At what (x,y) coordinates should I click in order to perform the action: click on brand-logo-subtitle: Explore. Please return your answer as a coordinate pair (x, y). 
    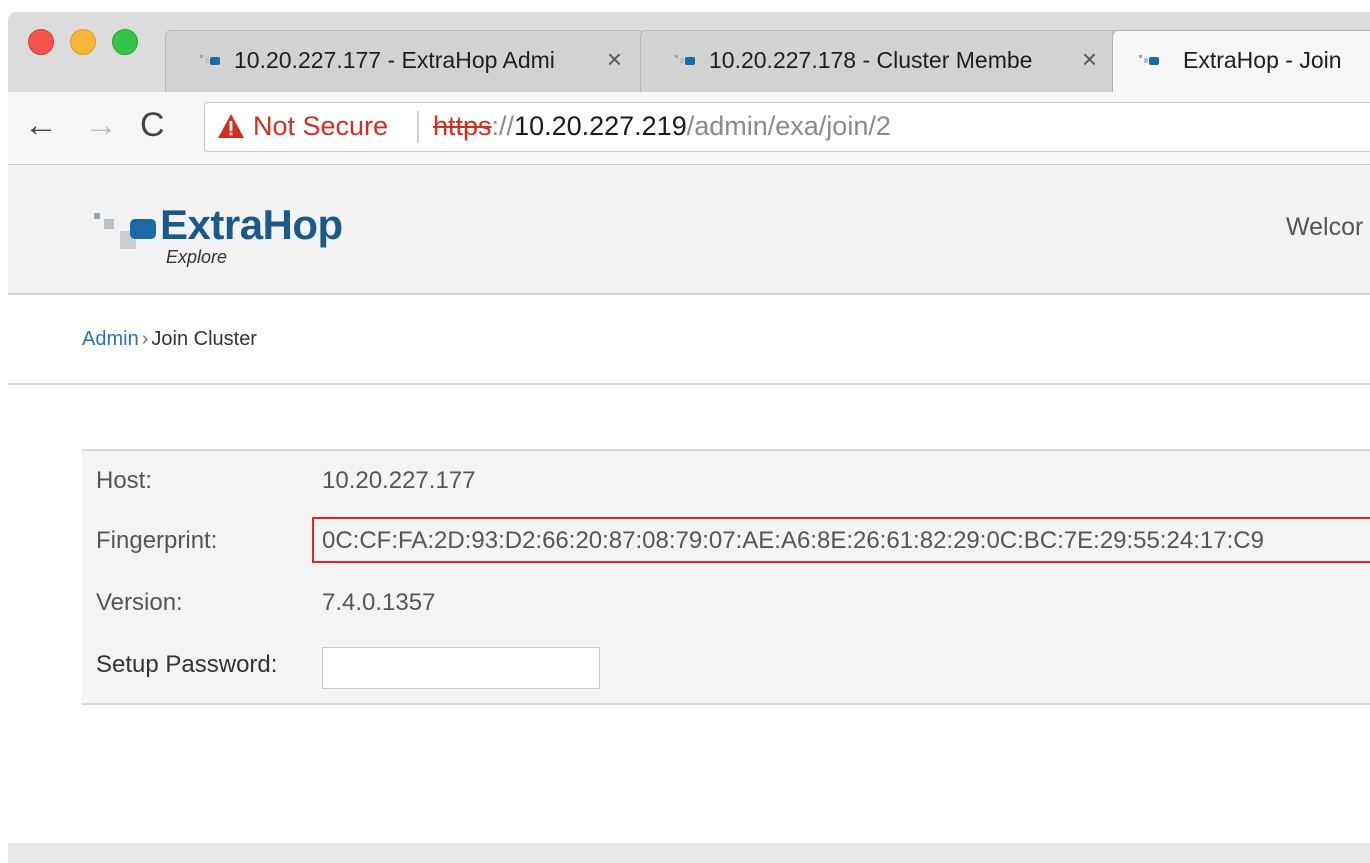
    Looking at the image, I should click on (197, 257).